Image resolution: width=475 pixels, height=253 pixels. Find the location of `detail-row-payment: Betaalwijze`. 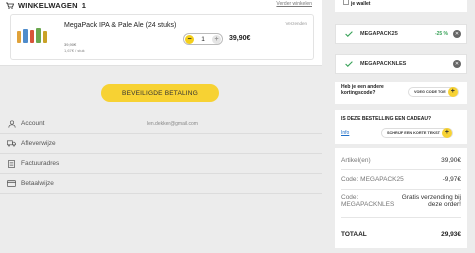

detail-row-payment: Betaalwijze is located at coordinates (161, 184).